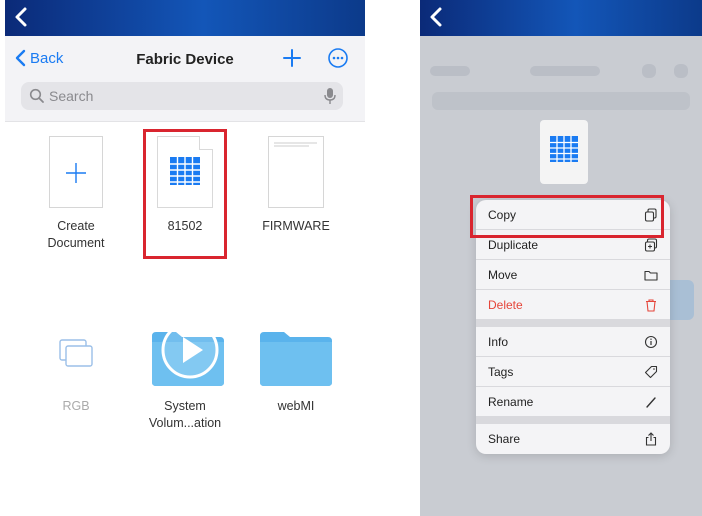 This screenshot has height=516, width=702. What do you see at coordinates (503, 274) in the screenshot?
I see `menu-label: Move` at bounding box center [503, 274].